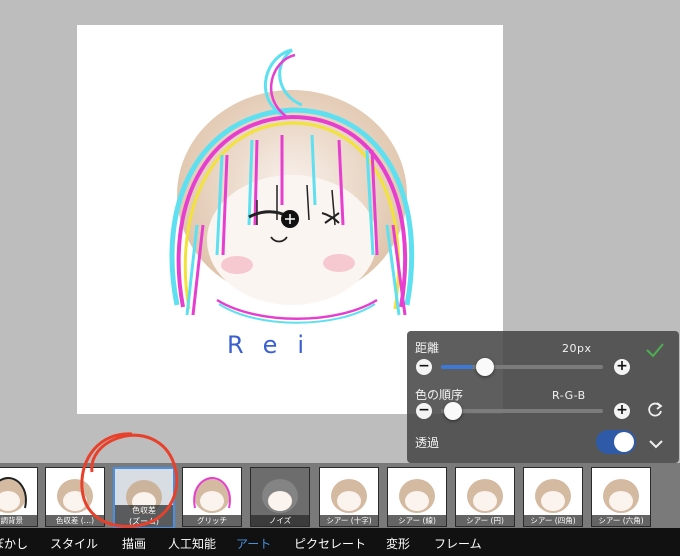 The width and height of the screenshot is (680, 556). I want to click on transparency-toggle-knob, so click(624, 442).